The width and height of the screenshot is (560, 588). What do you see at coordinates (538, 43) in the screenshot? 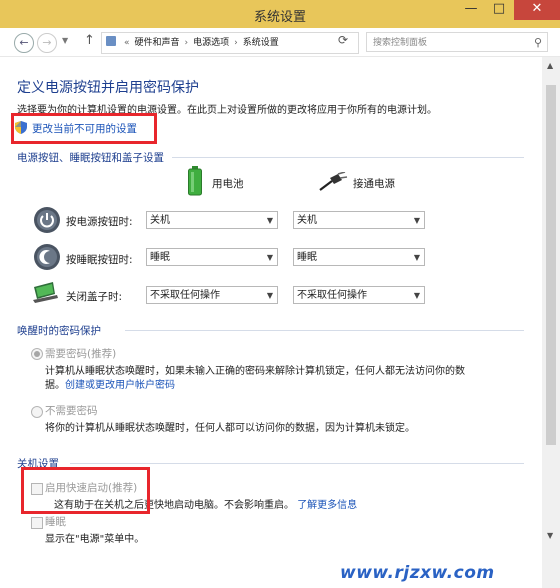
I see `search-icon: ⚲` at bounding box center [538, 43].